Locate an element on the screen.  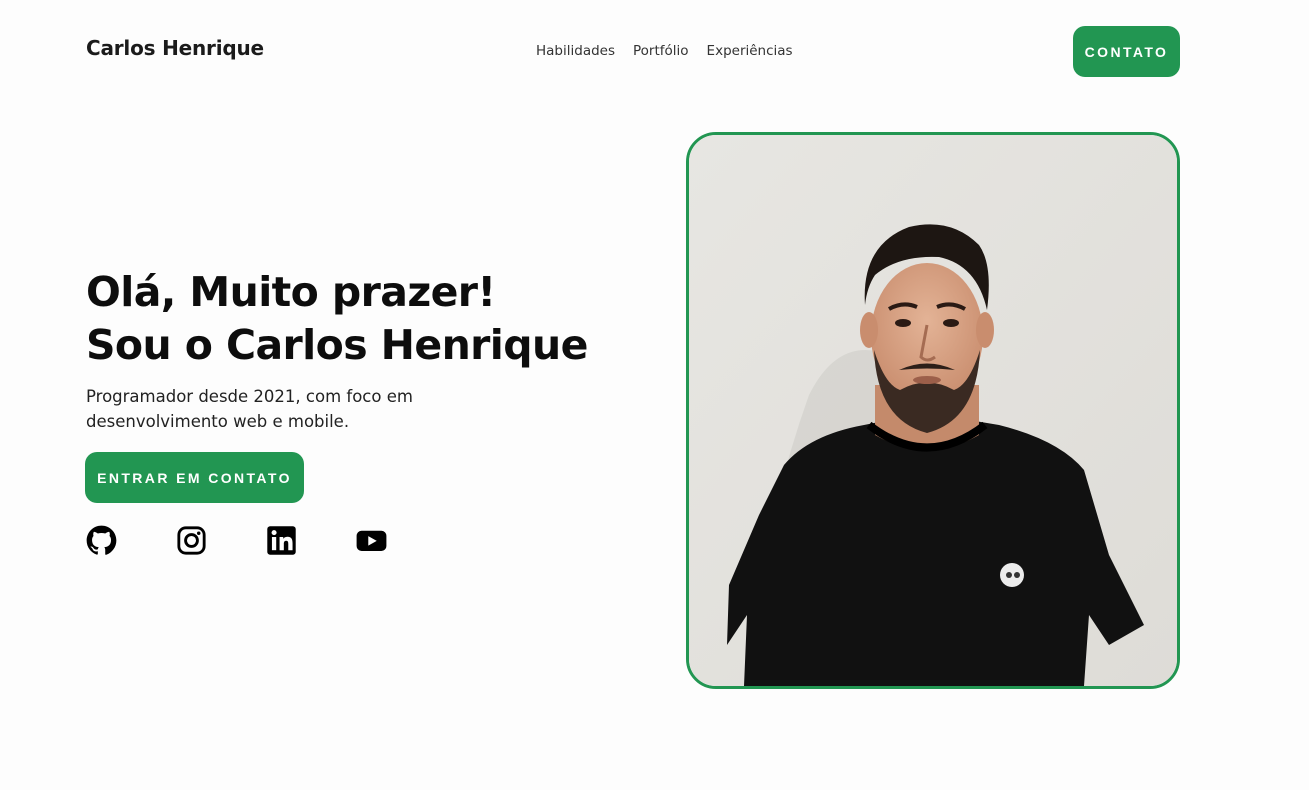
main-nav: Habilidades Portfólio Experiências is located at coordinates (664, 51).